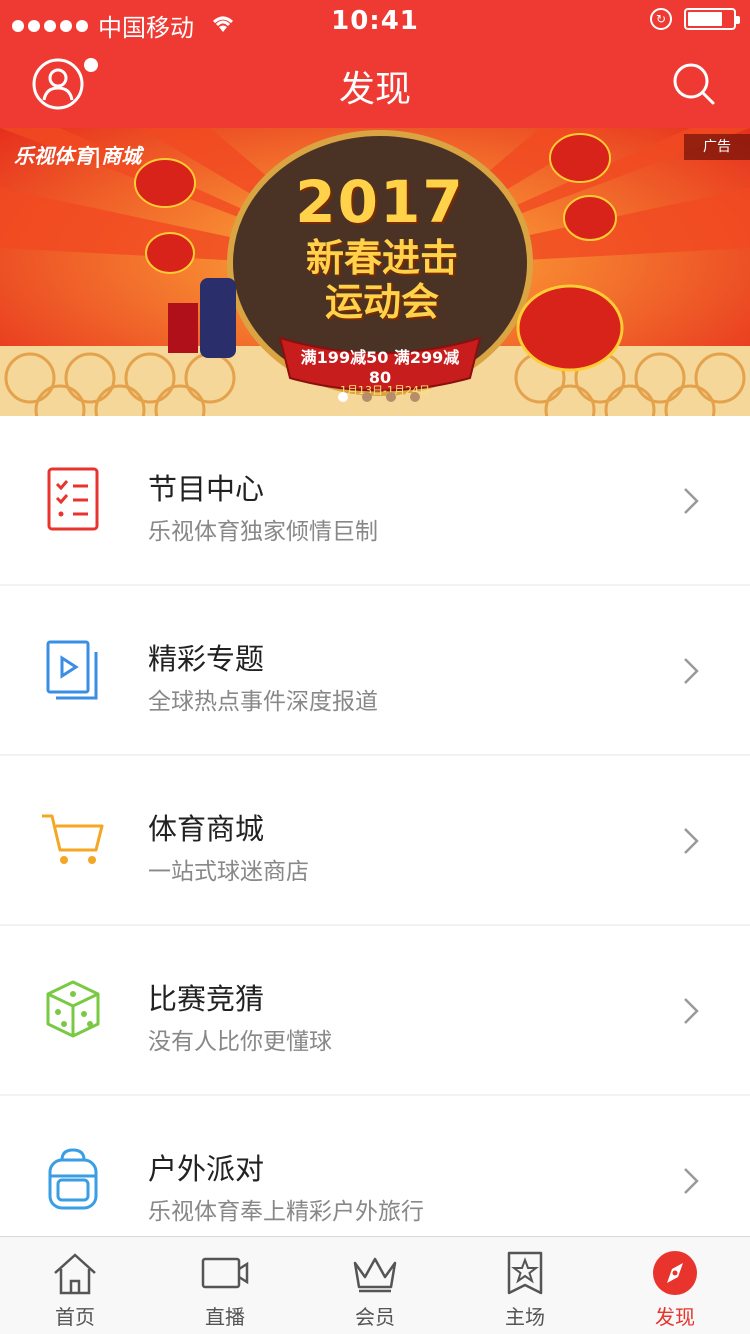 This screenshot has width=750, height=1334. Describe the element at coordinates (75, 1317) in the screenshot. I see `tab-label: 首页` at that location.